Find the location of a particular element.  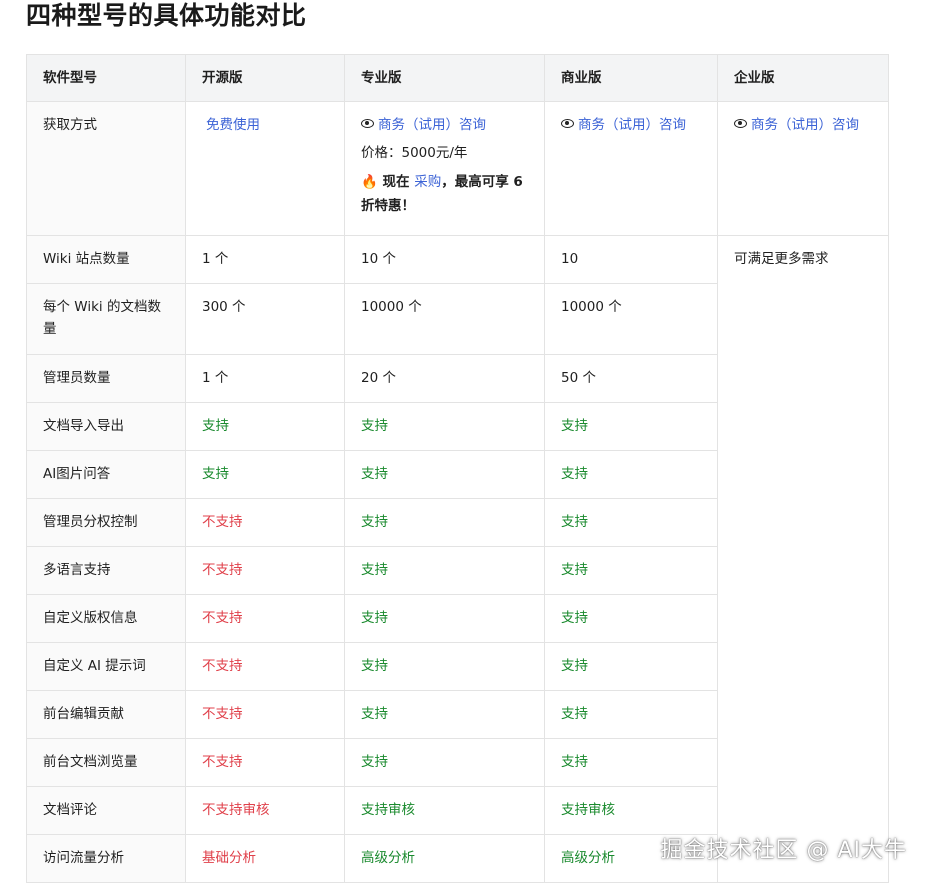

purchase-link: 采购 is located at coordinates (427, 182).